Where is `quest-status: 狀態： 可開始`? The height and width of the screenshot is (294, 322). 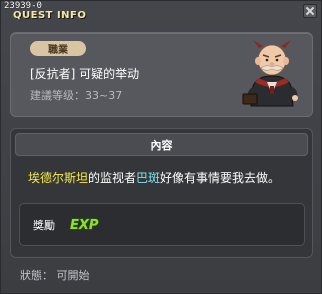 quest-status: 狀態： 可開始 is located at coordinates (55, 275).